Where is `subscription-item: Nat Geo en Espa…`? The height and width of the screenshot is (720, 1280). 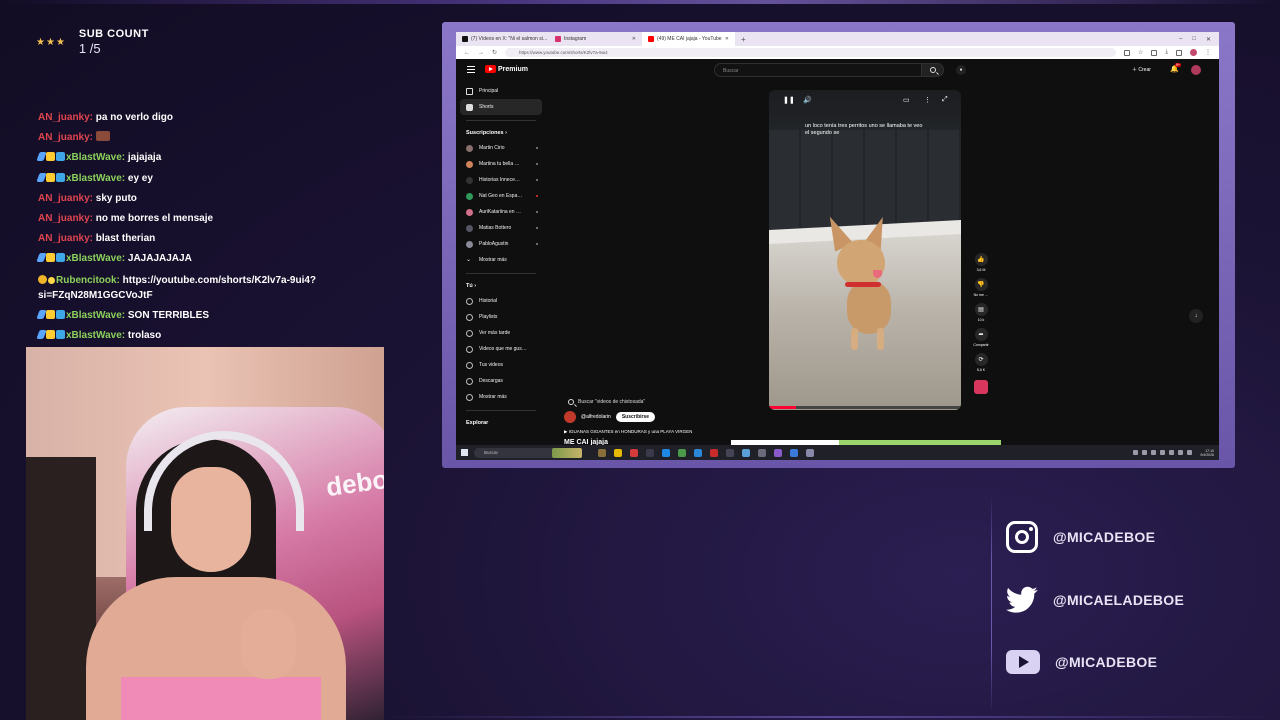 subscription-item: Nat Geo en Espa… is located at coordinates (501, 196).